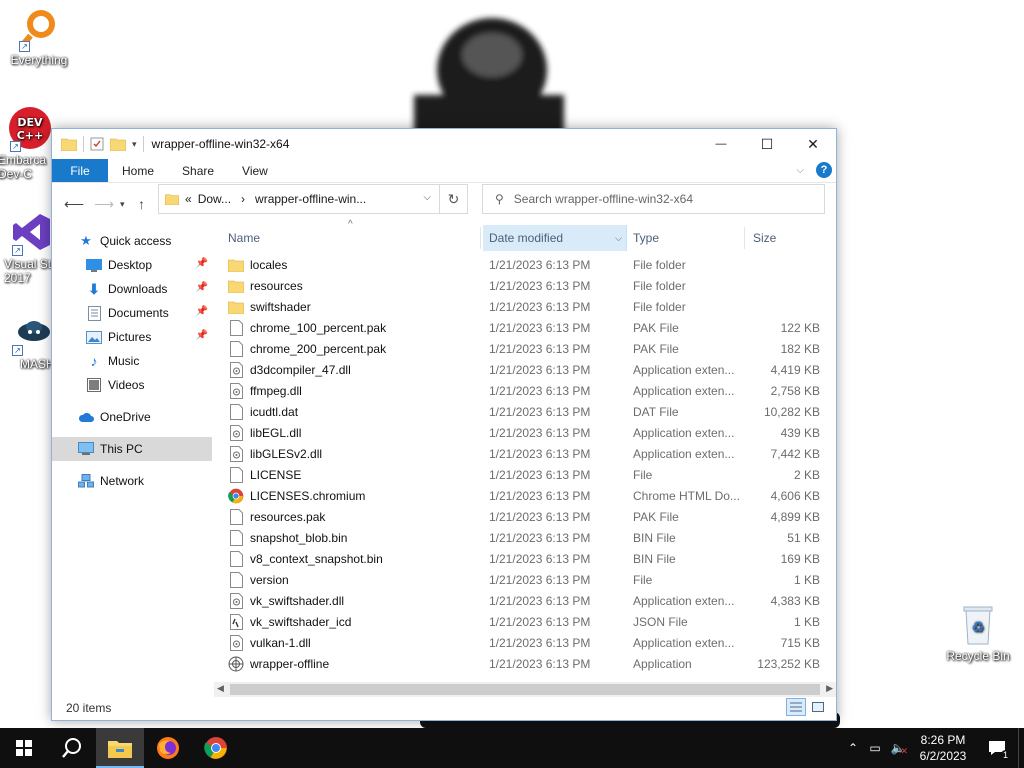 This screenshot has height=768, width=1024. Describe the element at coordinates (216, 748) in the screenshot. I see `taskbar-chrome` at that location.